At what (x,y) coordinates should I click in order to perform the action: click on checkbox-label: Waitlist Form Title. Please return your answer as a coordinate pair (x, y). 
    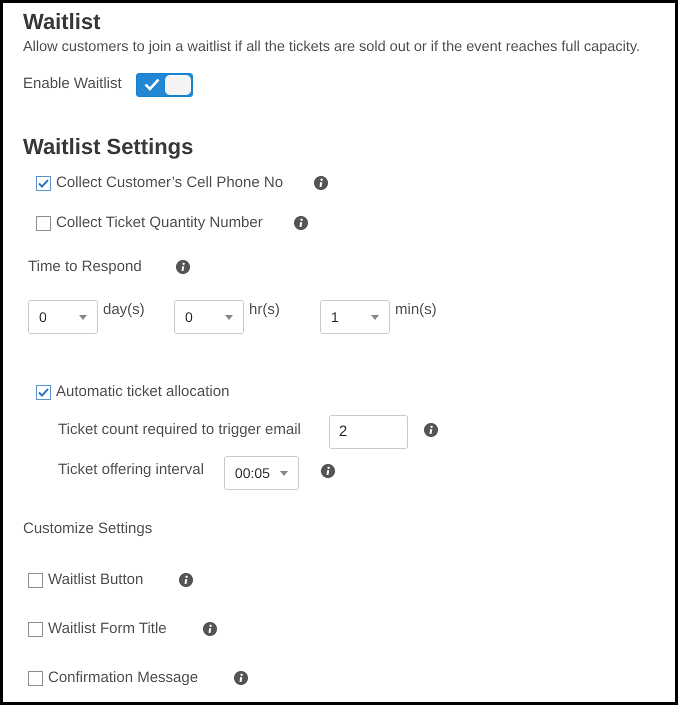
    Looking at the image, I should click on (107, 628).